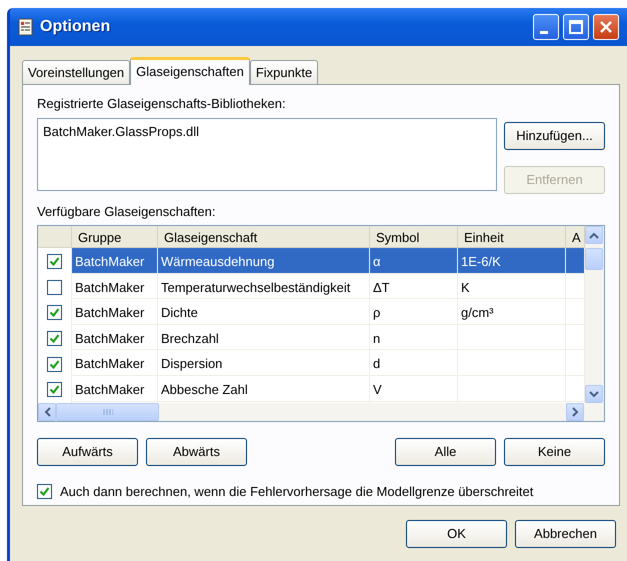  I want to click on library-list: BatchMaker.GlassProps.dll, so click(267, 154).